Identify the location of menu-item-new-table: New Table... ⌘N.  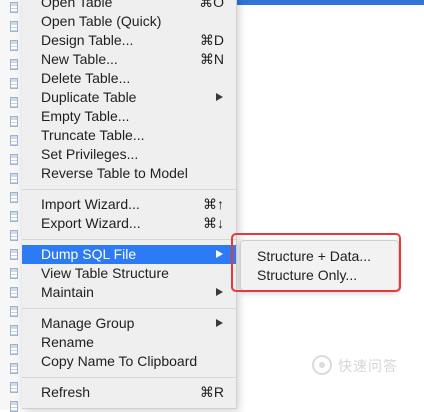
(129, 59).